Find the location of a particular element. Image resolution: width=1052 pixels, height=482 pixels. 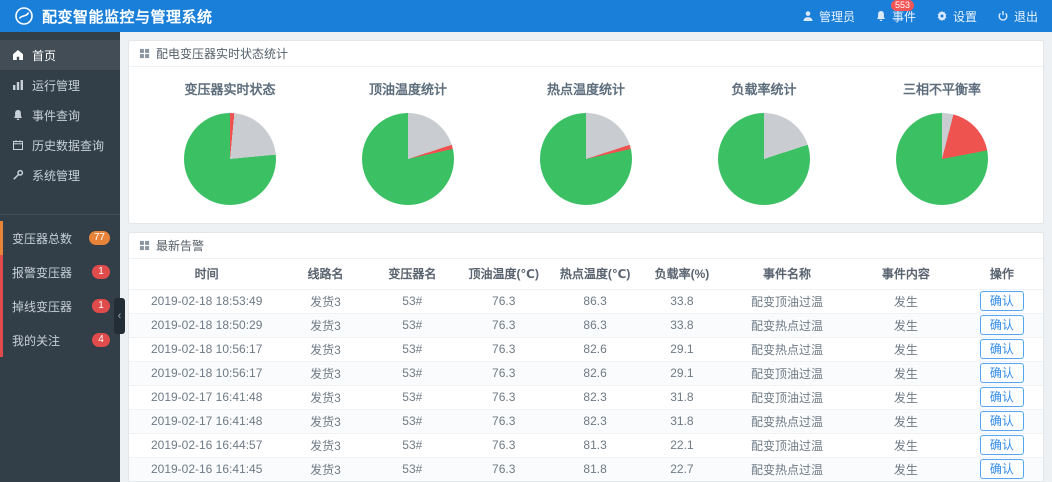

sidebar-stats: 变压器总数 77 报警变压器 1 掉线变压器 1 我的关注 4 is located at coordinates (60, 285).